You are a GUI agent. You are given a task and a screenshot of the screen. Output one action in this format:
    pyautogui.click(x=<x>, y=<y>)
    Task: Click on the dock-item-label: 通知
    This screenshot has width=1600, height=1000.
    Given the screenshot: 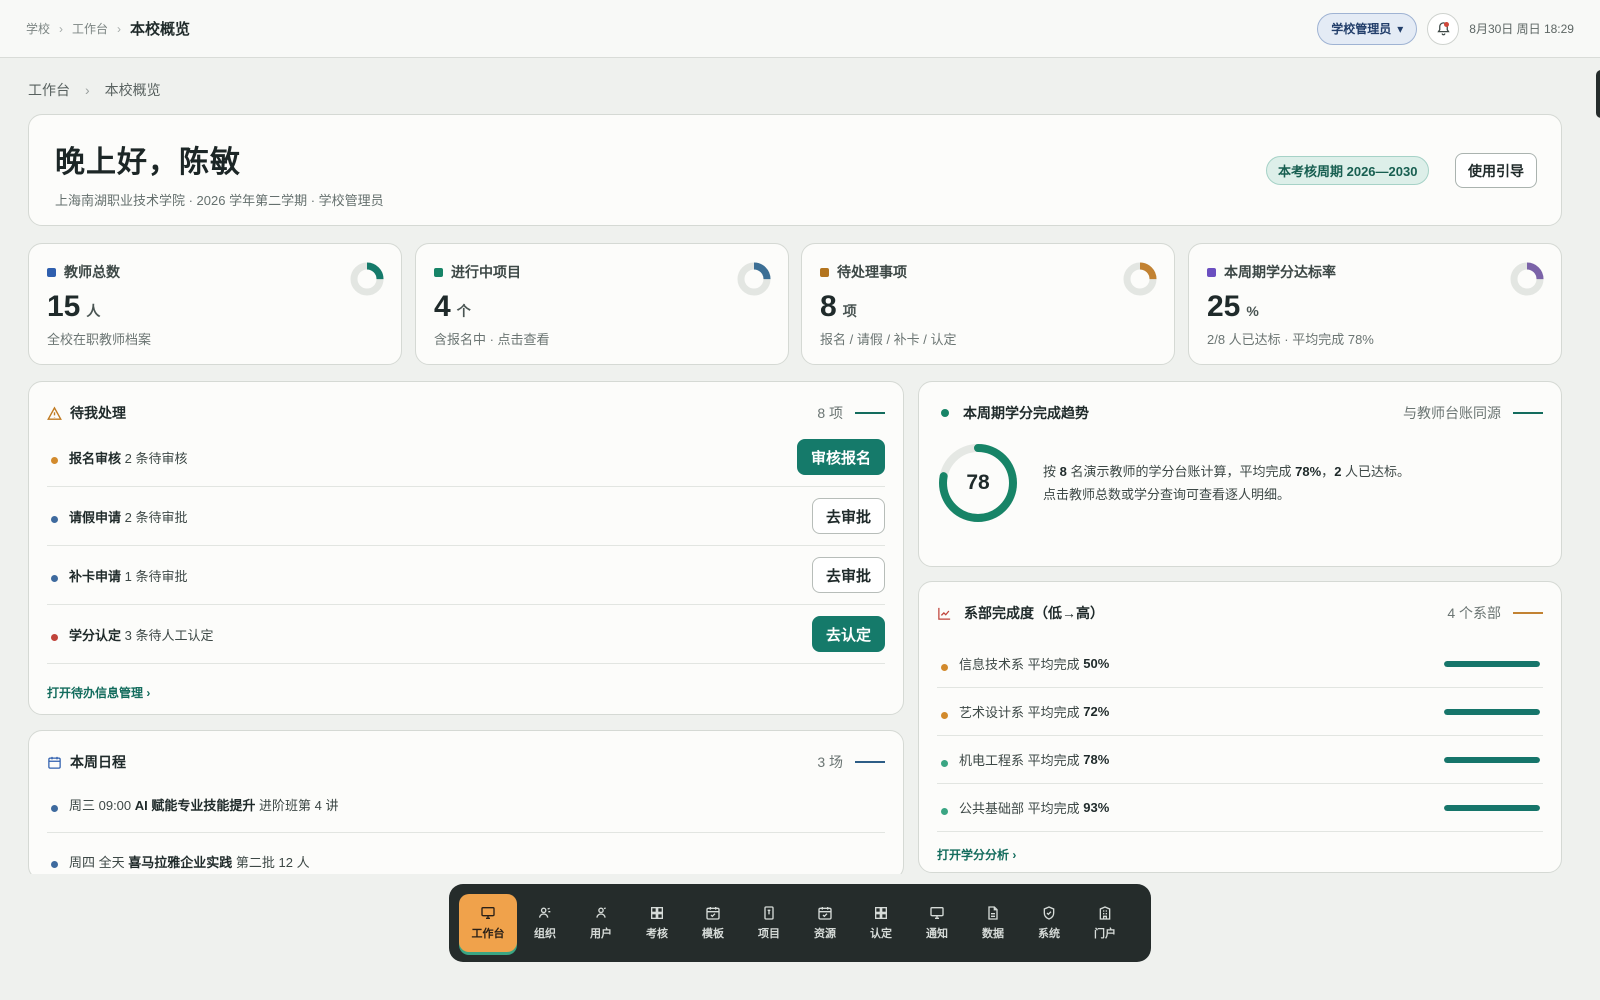 What is the action you would take?
    pyautogui.click(x=937, y=934)
    